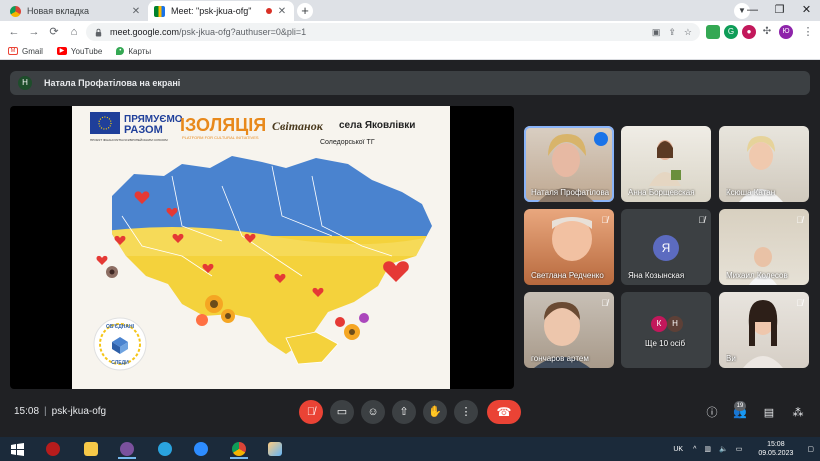 This screenshot has width=820, height=461. Describe the element at coordinates (723, 449) in the screenshot. I see `volume-icon: 🔈` at that location.